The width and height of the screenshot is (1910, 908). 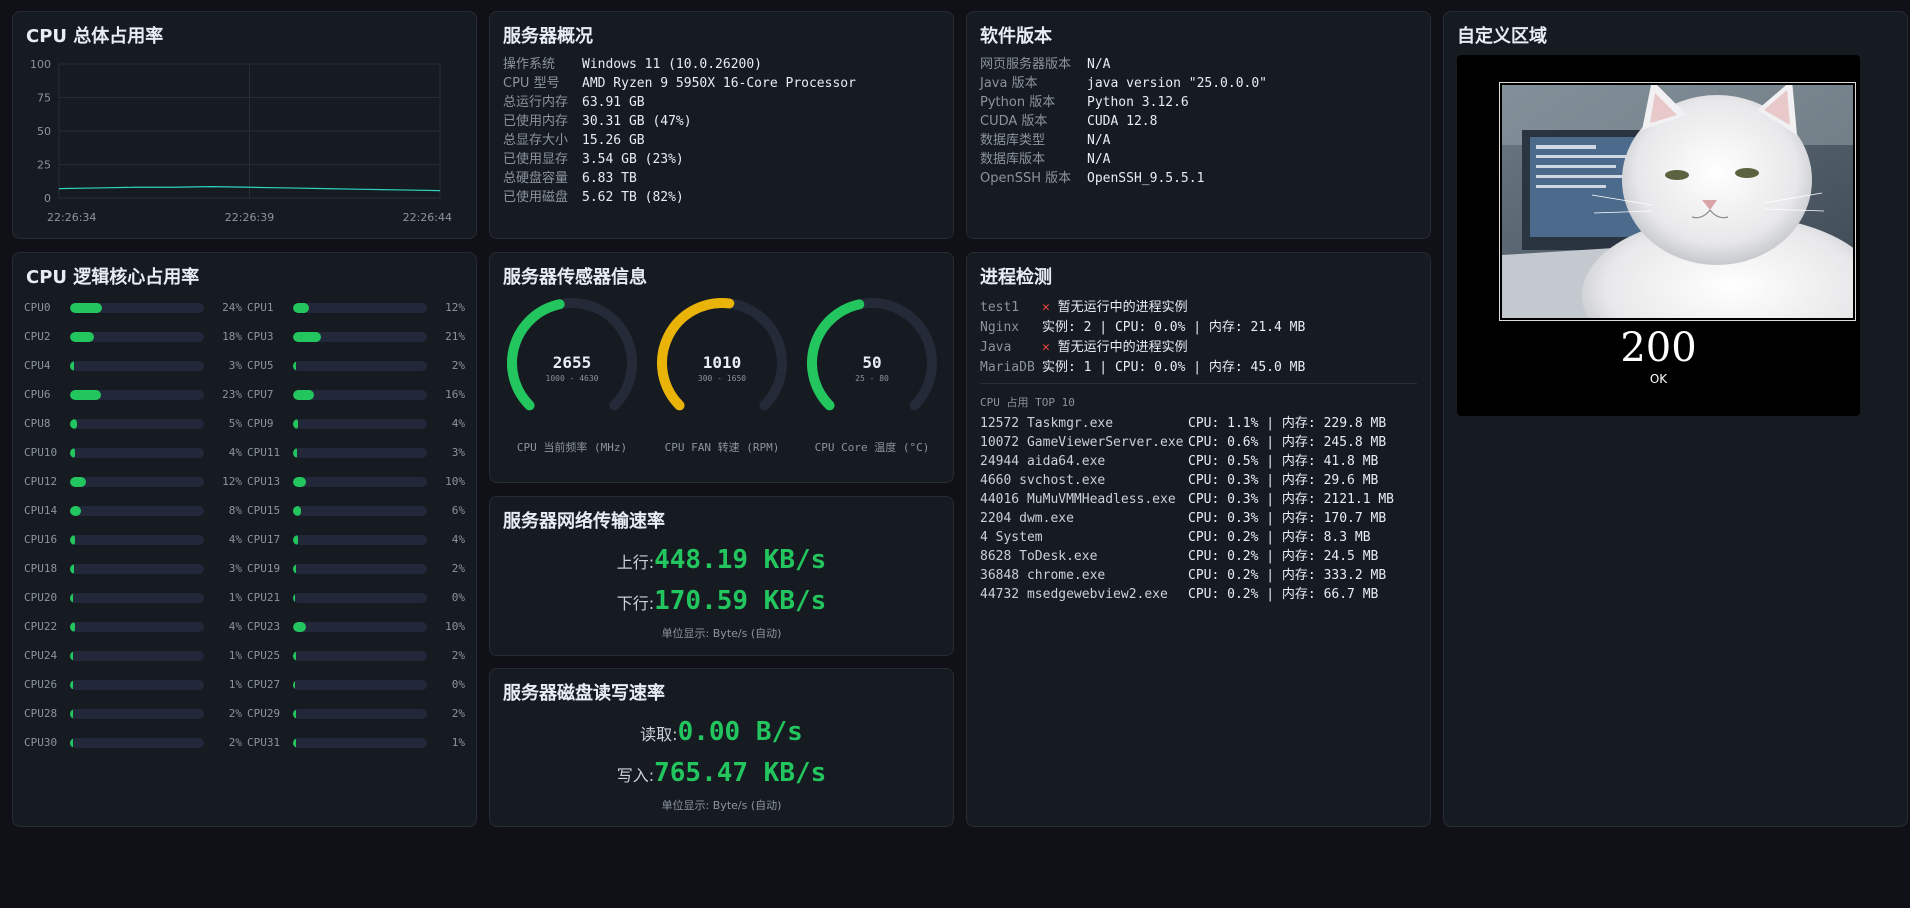 What do you see at coordinates (1287, 575) in the screenshot?
I see `top10-usage: CPU: 0.2% | 内存: 333.2 MB` at bounding box center [1287, 575].